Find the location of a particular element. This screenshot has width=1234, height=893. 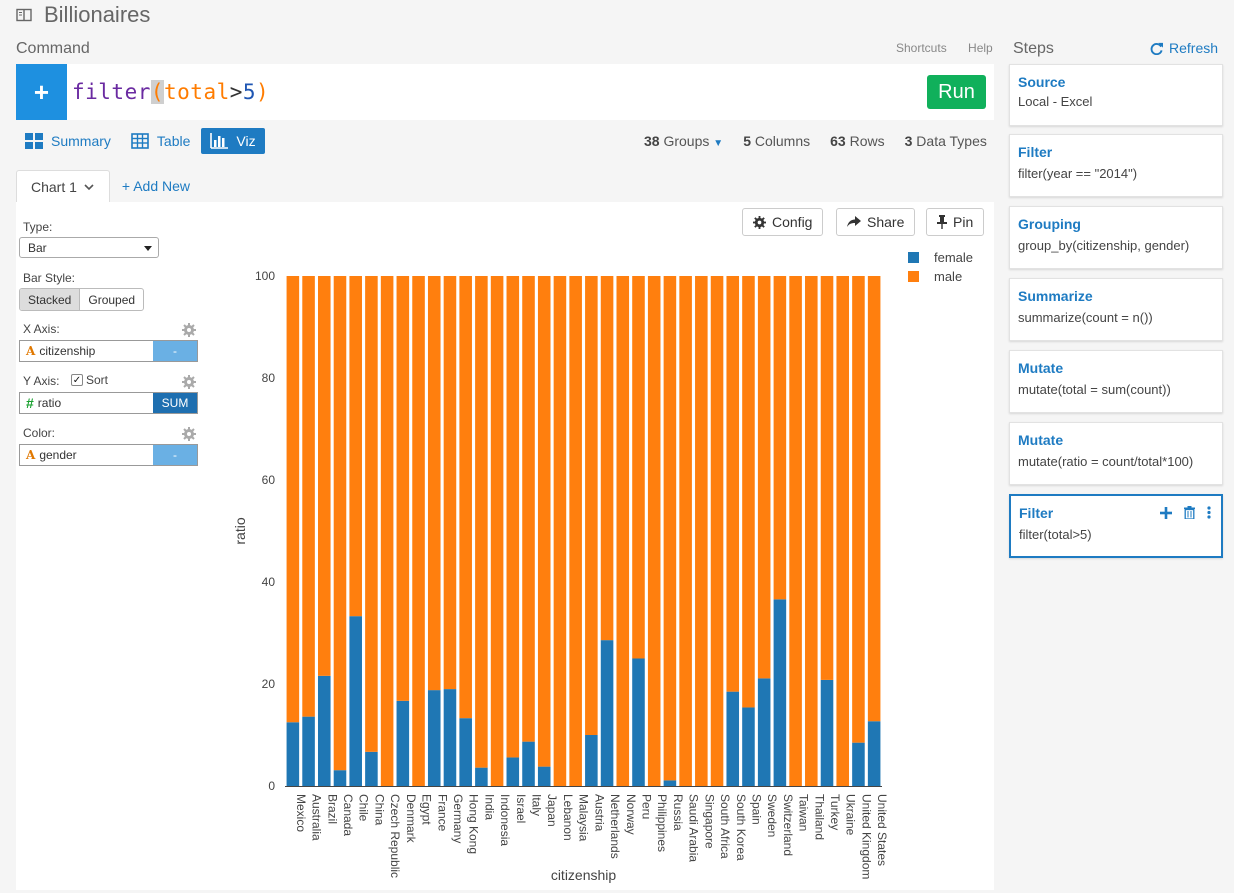

x-tick-label: Saudi Arabia is located at coordinates (694, 828).